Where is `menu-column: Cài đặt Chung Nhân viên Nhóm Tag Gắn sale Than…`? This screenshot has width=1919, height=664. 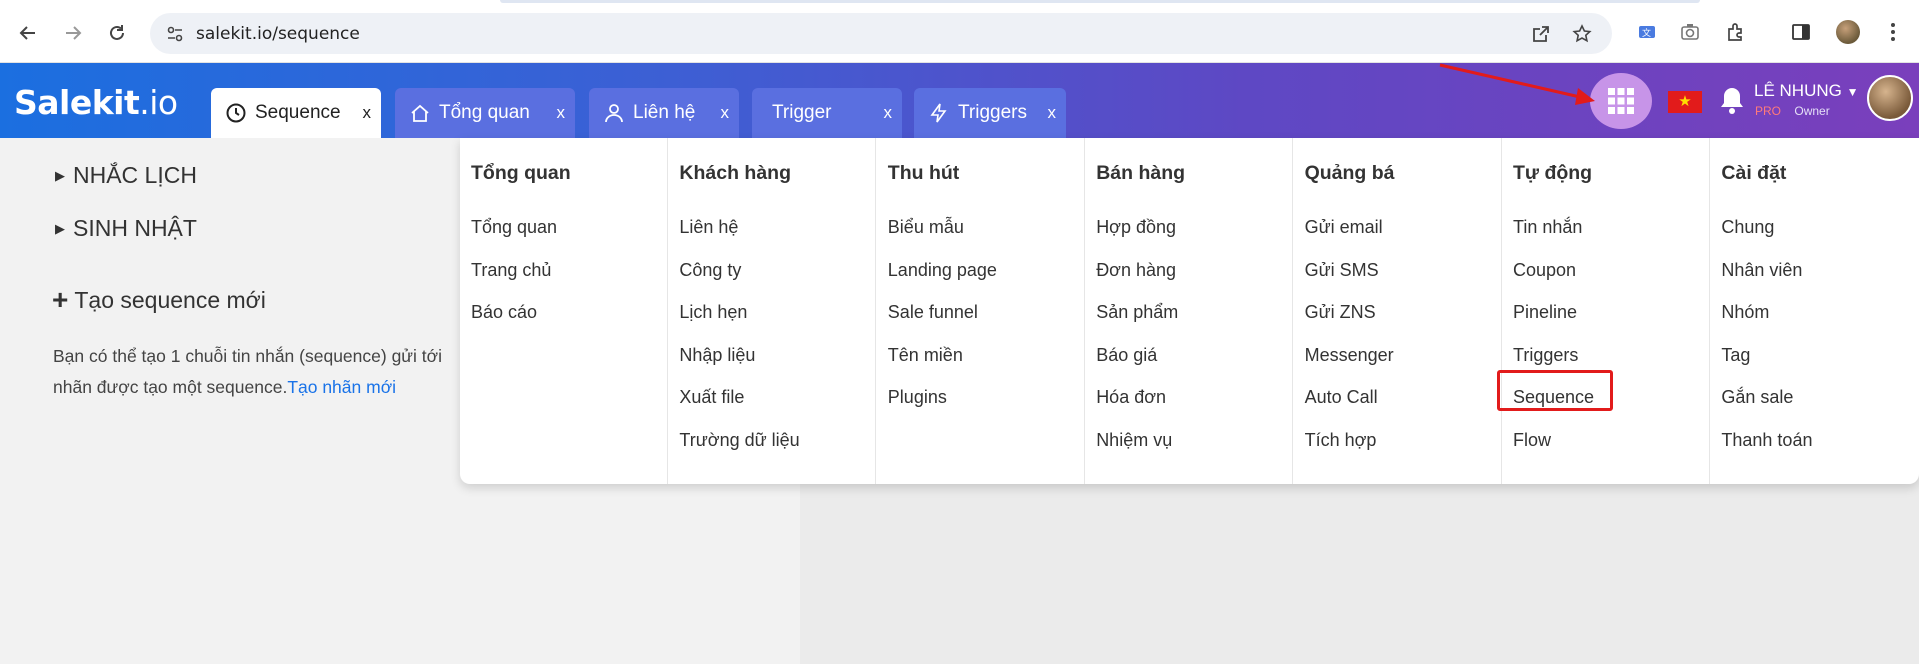 menu-column: Cài đặt Chung Nhân viên Nhóm Tag Gắn sale Than… is located at coordinates (1814, 311).